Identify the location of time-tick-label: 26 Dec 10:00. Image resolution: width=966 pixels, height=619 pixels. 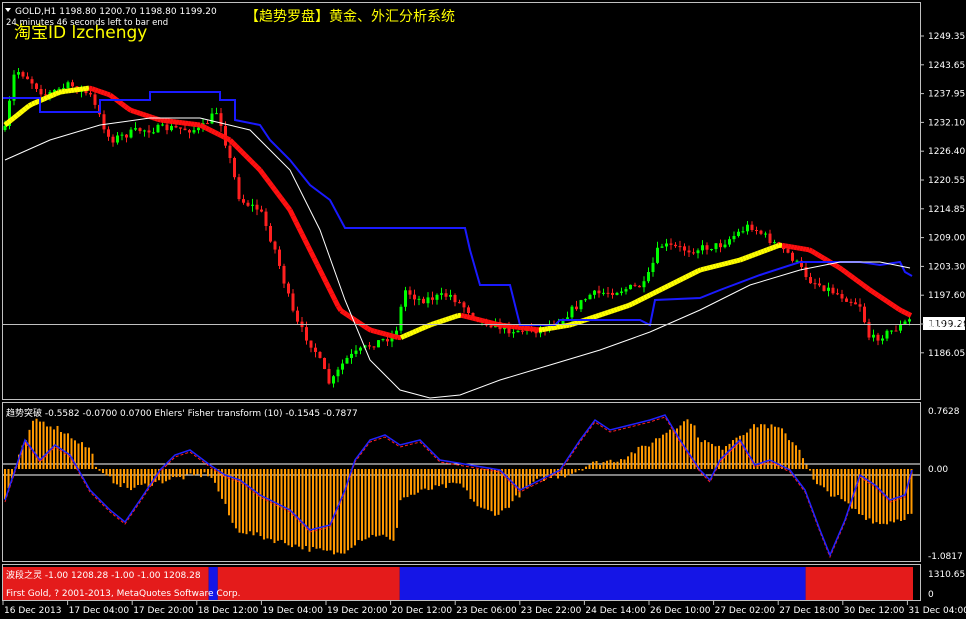
(680, 611).